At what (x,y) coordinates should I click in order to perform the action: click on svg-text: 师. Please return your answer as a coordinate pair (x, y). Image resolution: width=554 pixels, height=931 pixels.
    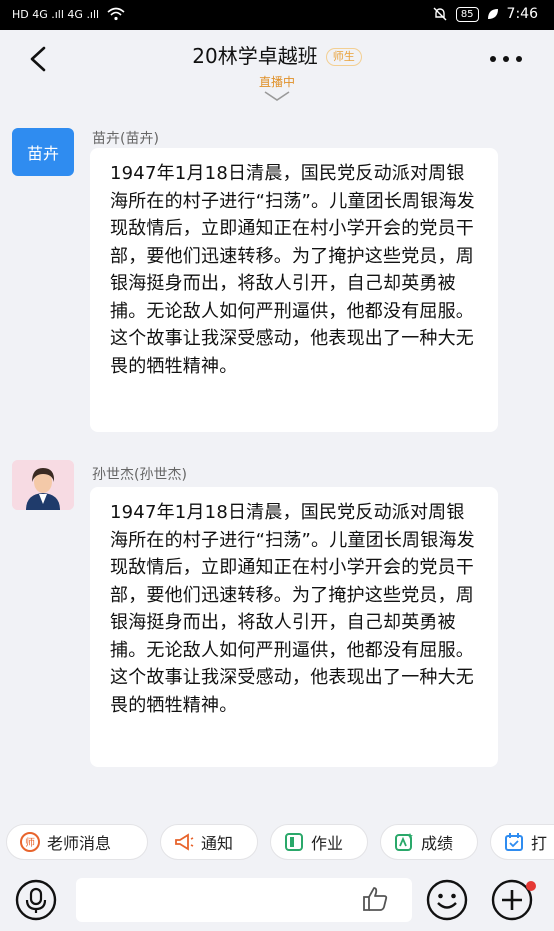
    Looking at the image, I should click on (30, 842).